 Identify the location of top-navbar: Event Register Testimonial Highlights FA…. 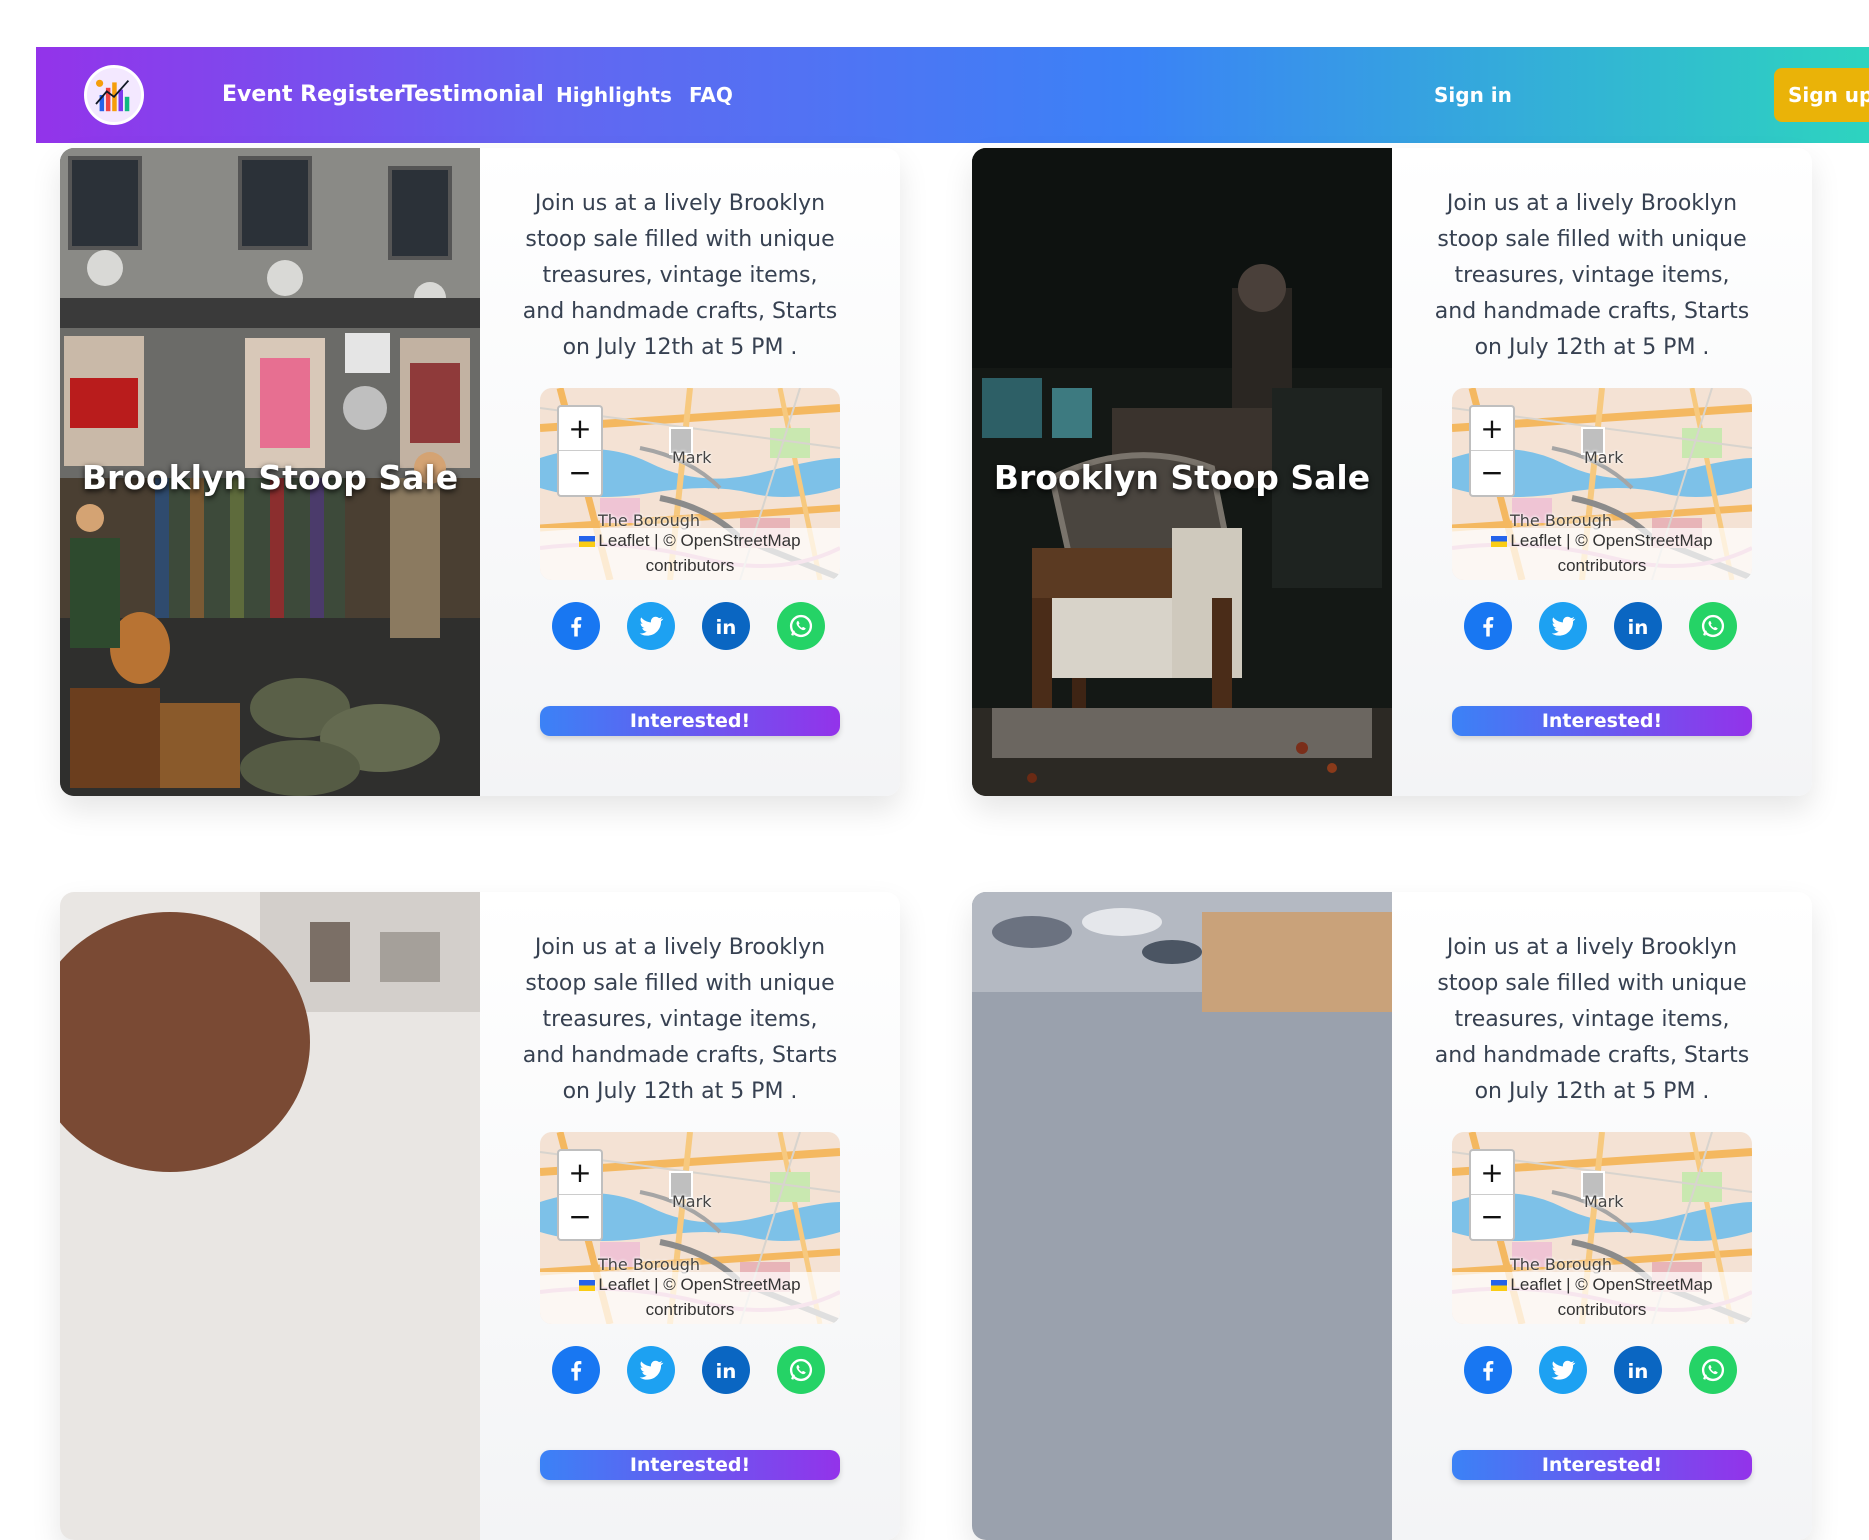
(952, 95).